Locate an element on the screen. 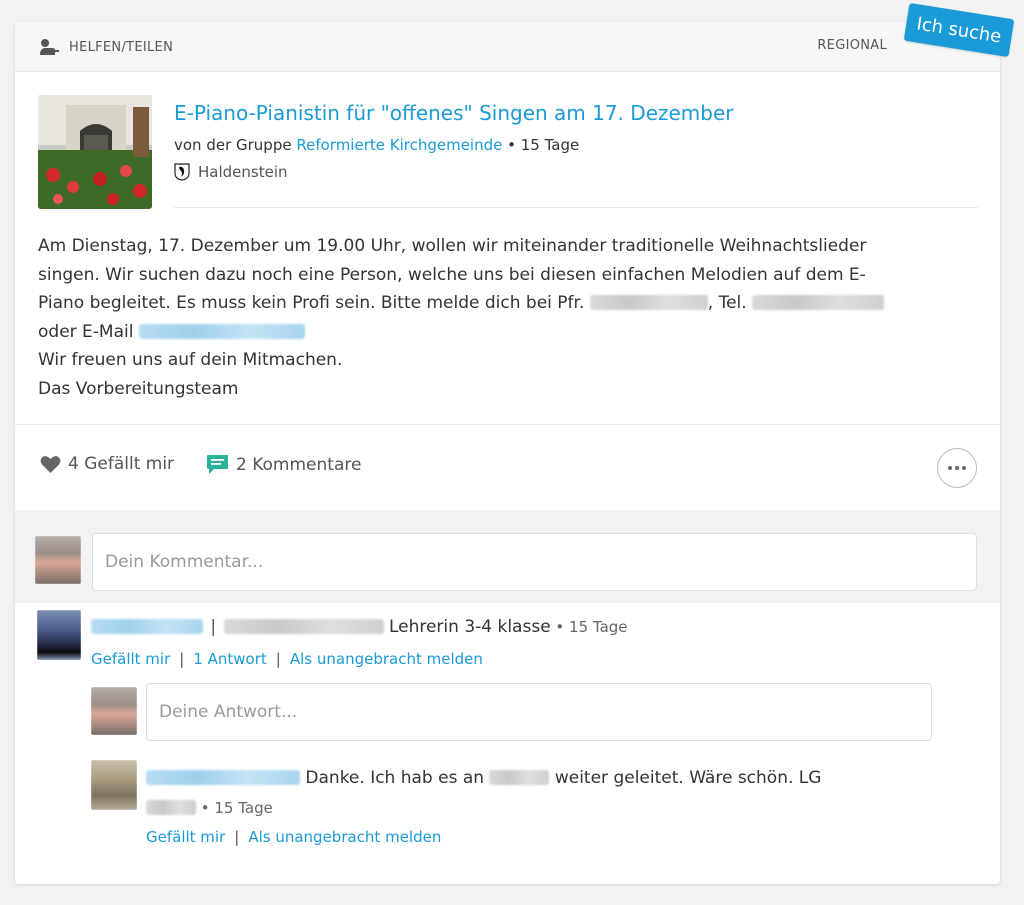 This screenshot has height=905, width=1024. comments-button: 2 Kommentare is located at coordinates (283, 464).